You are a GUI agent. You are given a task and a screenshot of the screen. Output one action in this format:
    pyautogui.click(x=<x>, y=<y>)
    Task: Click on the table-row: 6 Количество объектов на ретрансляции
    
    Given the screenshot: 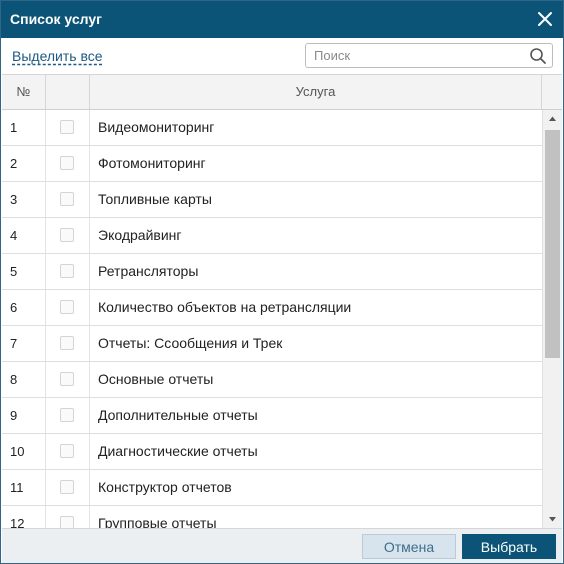 What is the action you would take?
    pyautogui.click(x=272, y=308)
    